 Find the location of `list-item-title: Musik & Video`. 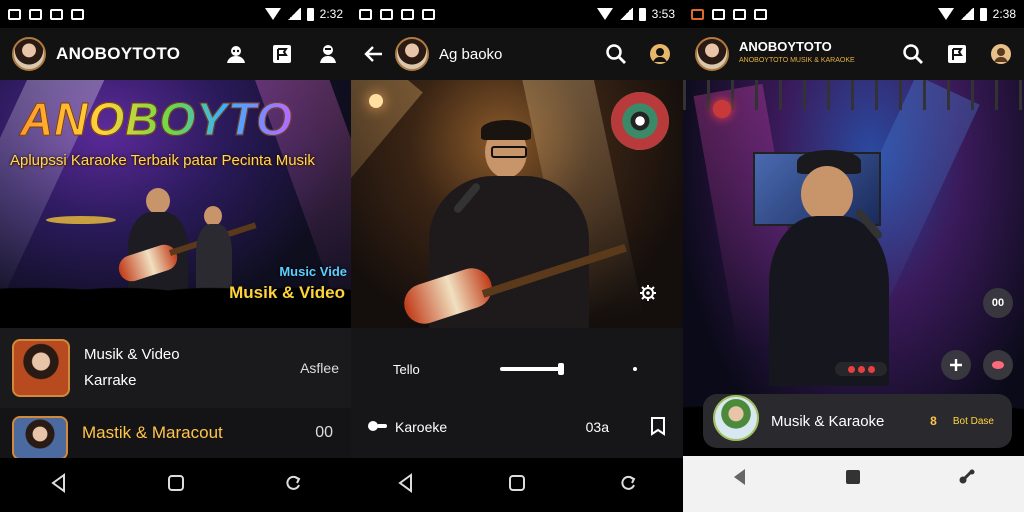

list-item-title: Musik & Video is located at coordinates (132, 354).